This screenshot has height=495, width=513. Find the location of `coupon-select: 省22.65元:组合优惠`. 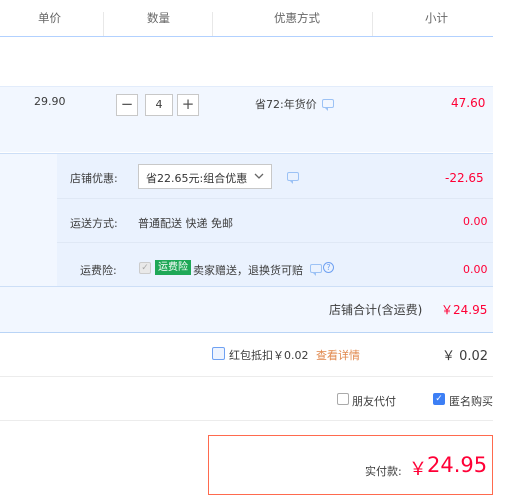

coupon-select: 省22.65元:组合优惠 is located at coordinates (205, 176).